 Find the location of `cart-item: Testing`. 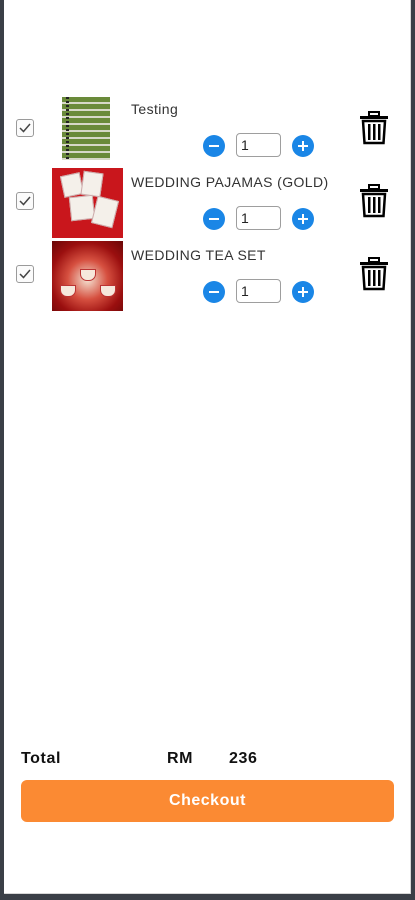

cart-item: Testing is located at coordinates (207, 131).